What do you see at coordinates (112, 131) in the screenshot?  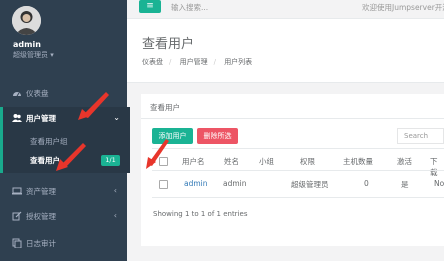 I see `annotation-arrows` at bounding box center [112, 131].